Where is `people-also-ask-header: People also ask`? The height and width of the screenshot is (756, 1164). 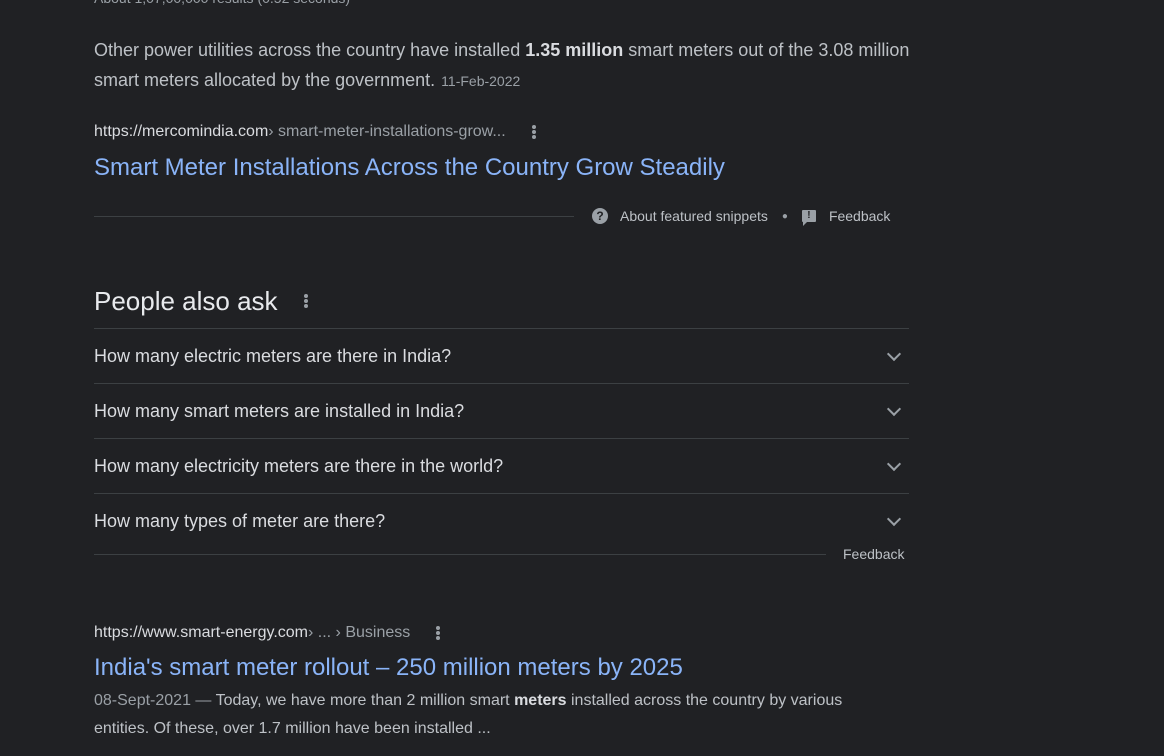 people-also-ask-header: People also ask is located at coordinates (201, 301).